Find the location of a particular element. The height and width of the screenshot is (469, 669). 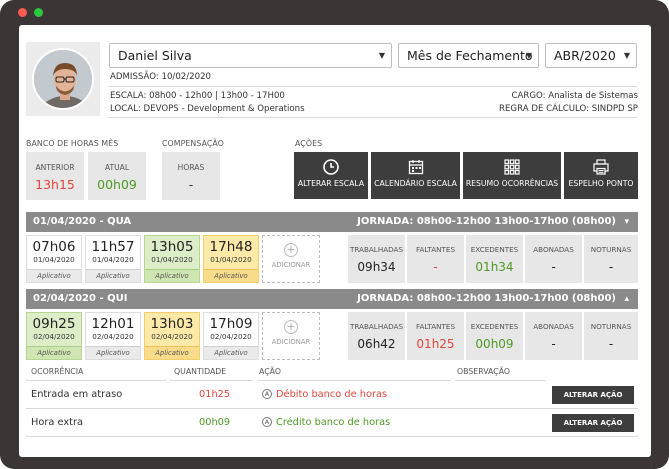

punch-card: 17h09 02/04/2020 Aplicativo is located at coordinates (231, 336).